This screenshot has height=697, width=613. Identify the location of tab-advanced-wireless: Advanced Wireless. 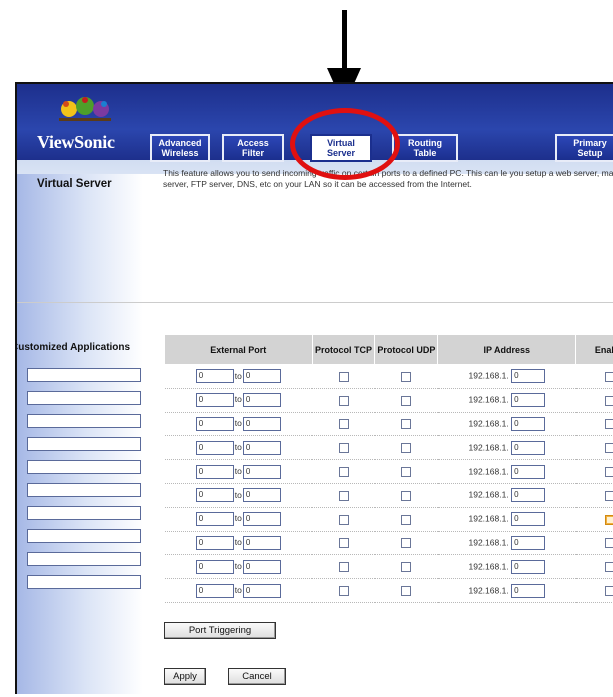
(180, 148).